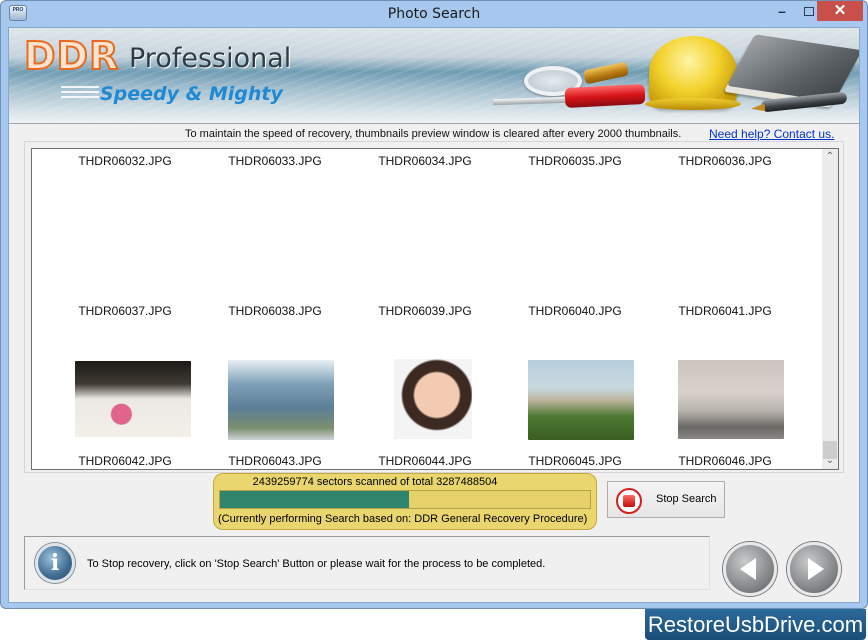 The image size is (868, 640). Describe the element at coordinates (125, 380) in the screenshot. I see `thumbnail-item: THDR06042.JPG` at that location.